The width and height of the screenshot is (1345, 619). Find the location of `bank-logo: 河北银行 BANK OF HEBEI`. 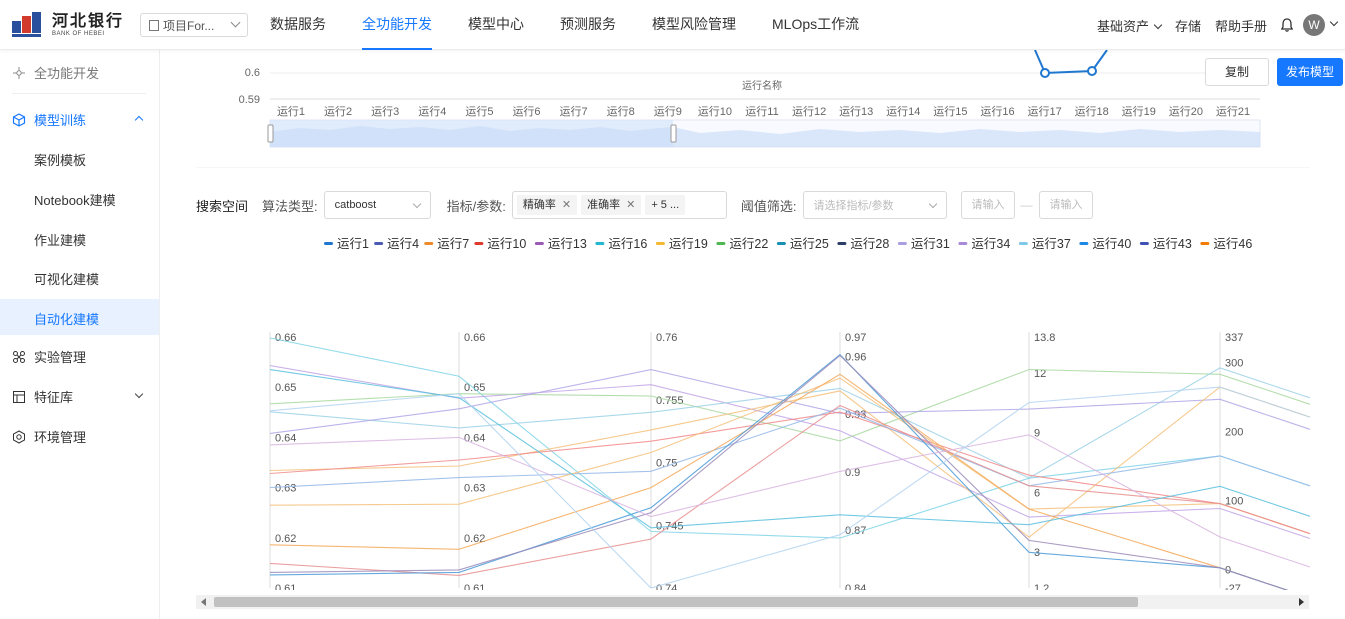

bank-logo: 河北银行 BANK OF HEBEI is located at coordinates (68, 25).